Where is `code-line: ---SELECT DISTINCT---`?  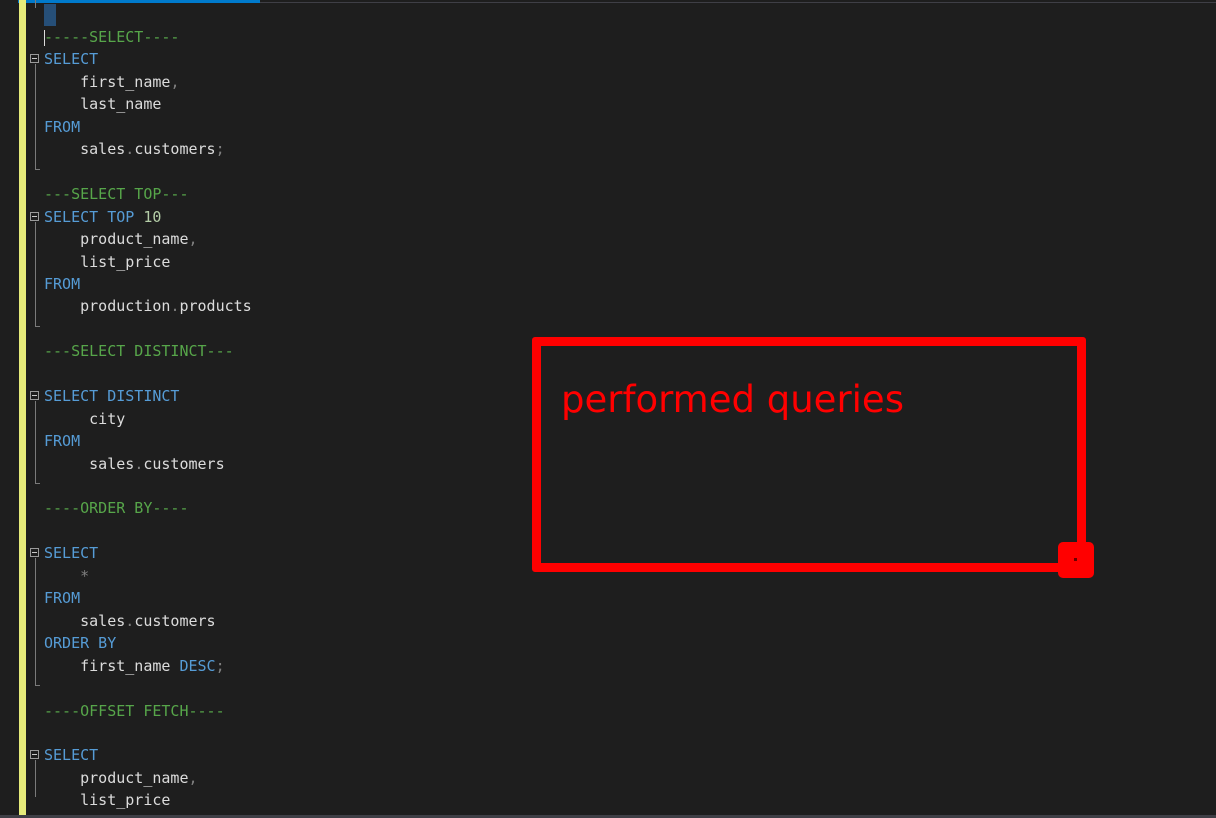
code-line: ---SELECT DISTINCT--- is located at coordinates (139, 351).